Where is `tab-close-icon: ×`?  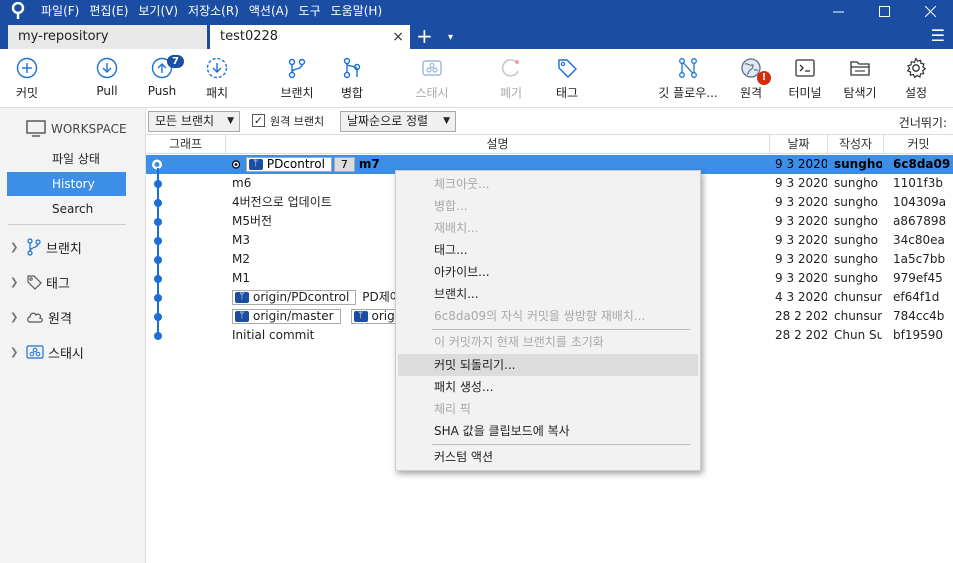
tab-close-icon: × is located at coordinates (398, 37).